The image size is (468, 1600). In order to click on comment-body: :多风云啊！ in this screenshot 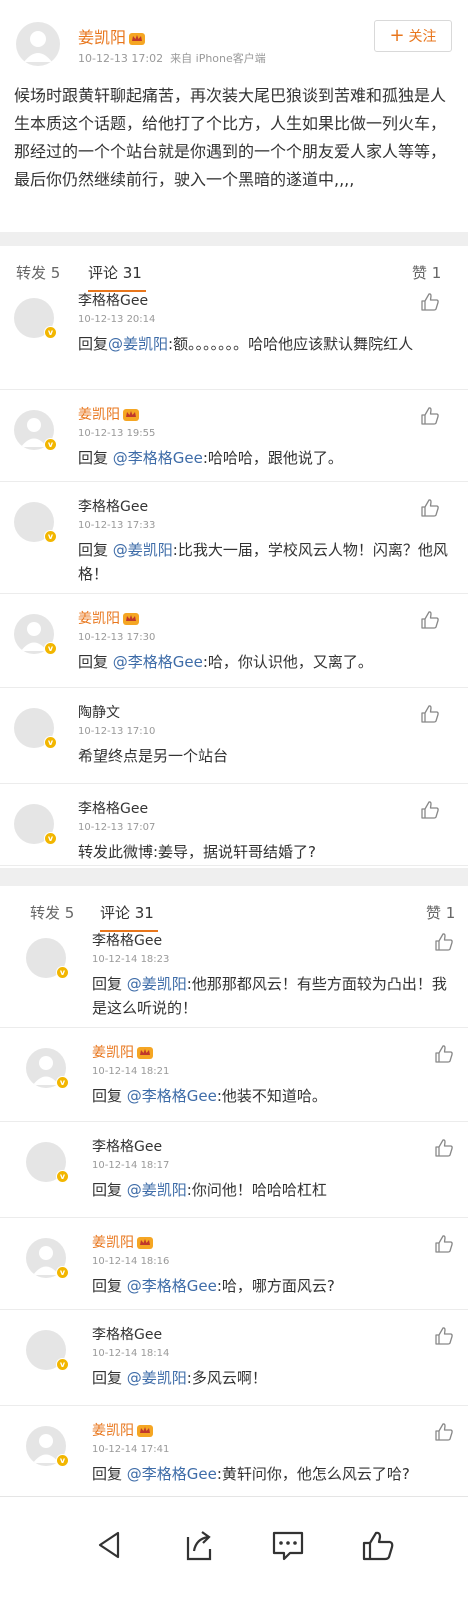, I will do `click(226, 1378)`.